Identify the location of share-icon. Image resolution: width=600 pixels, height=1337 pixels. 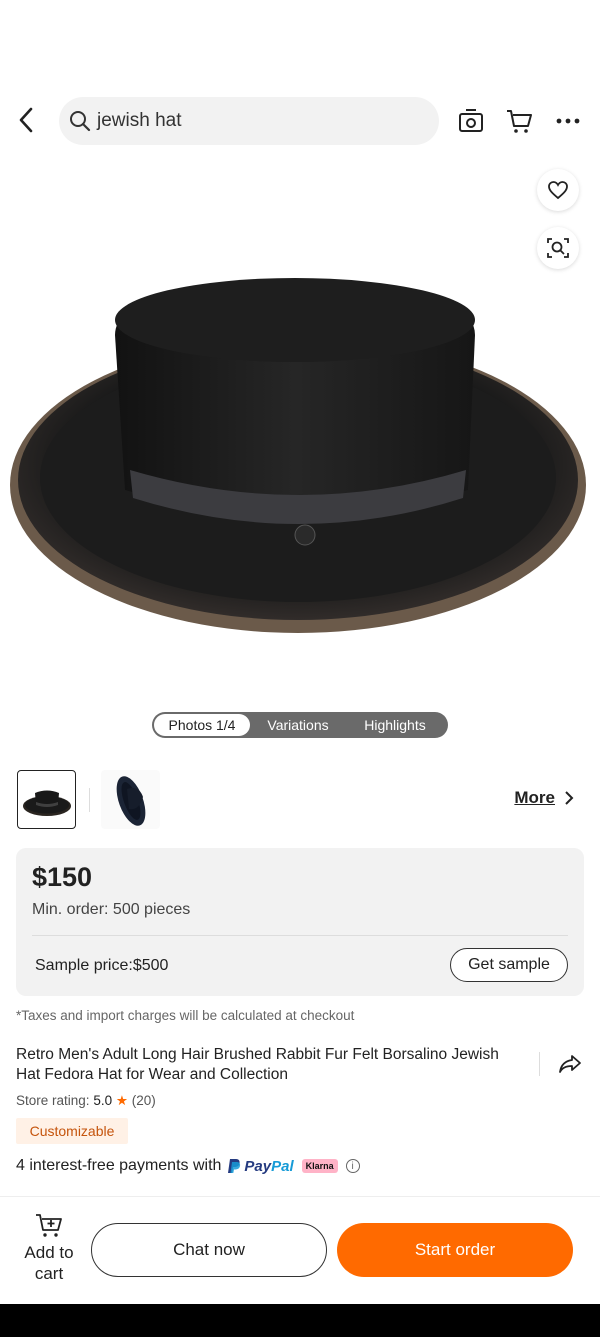
(570, 1064).